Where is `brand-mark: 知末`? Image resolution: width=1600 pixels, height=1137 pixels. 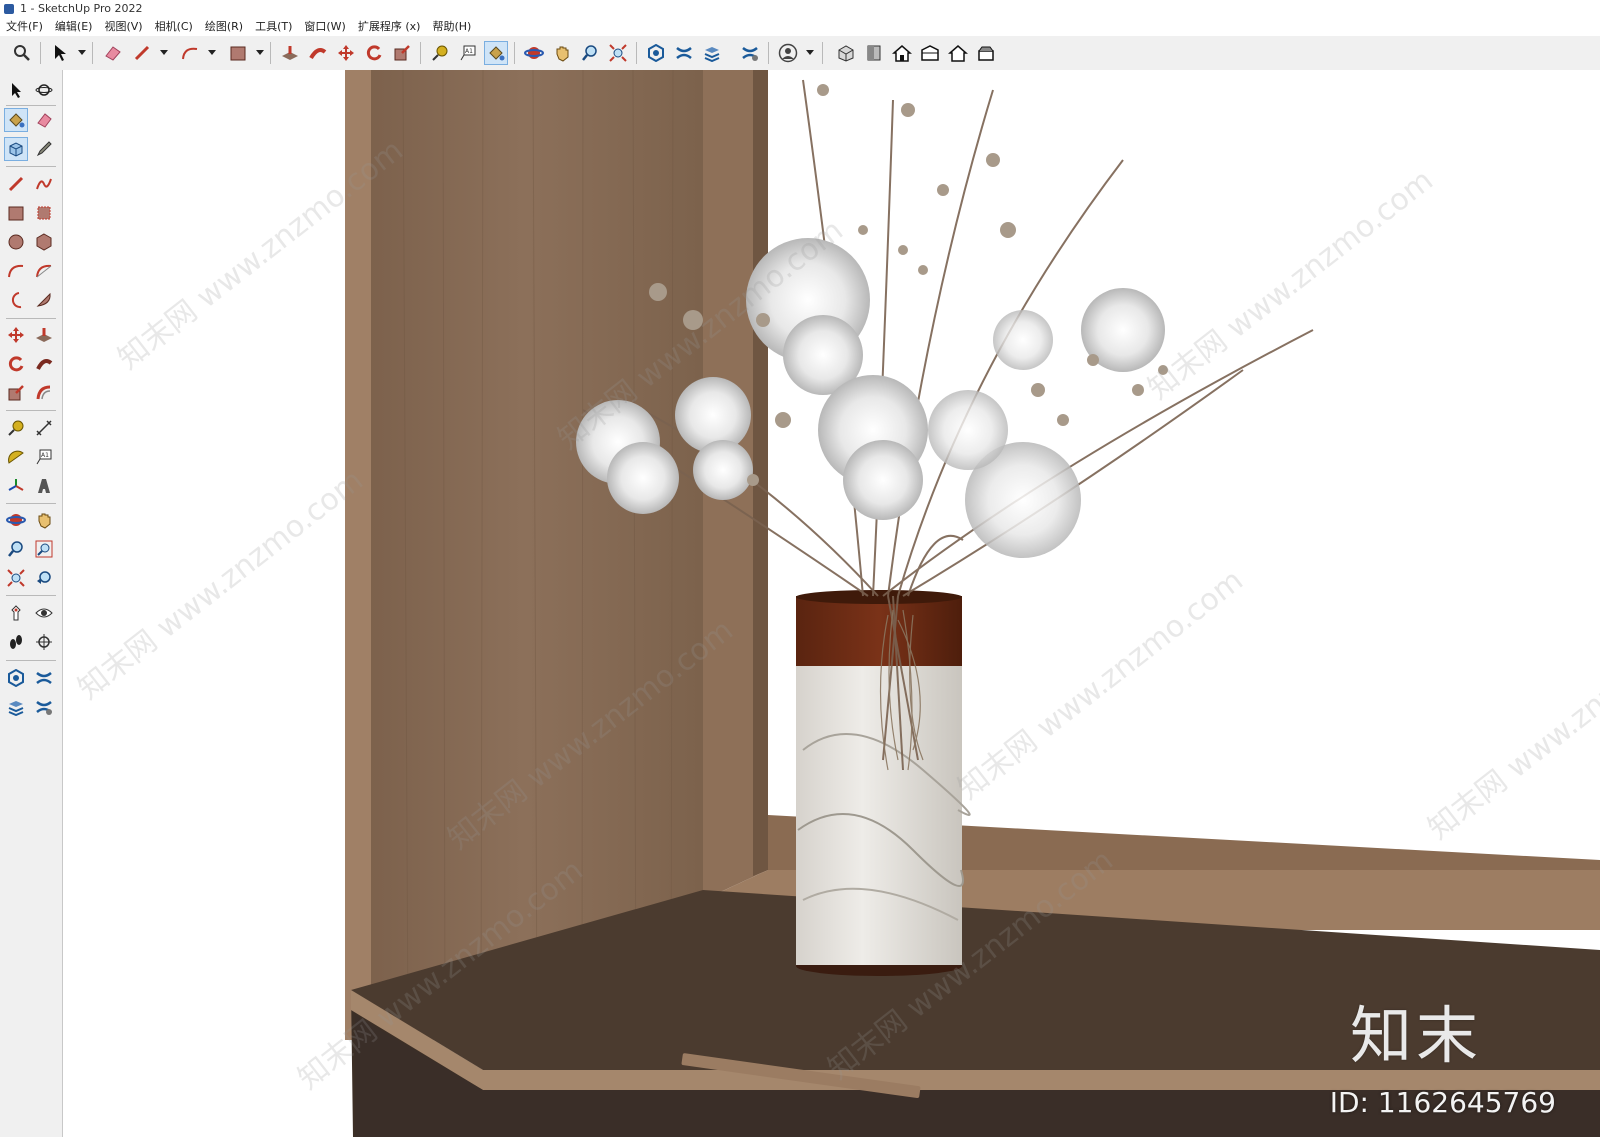
brand-mark: 知末 is located at coordinates (1415, 1035).